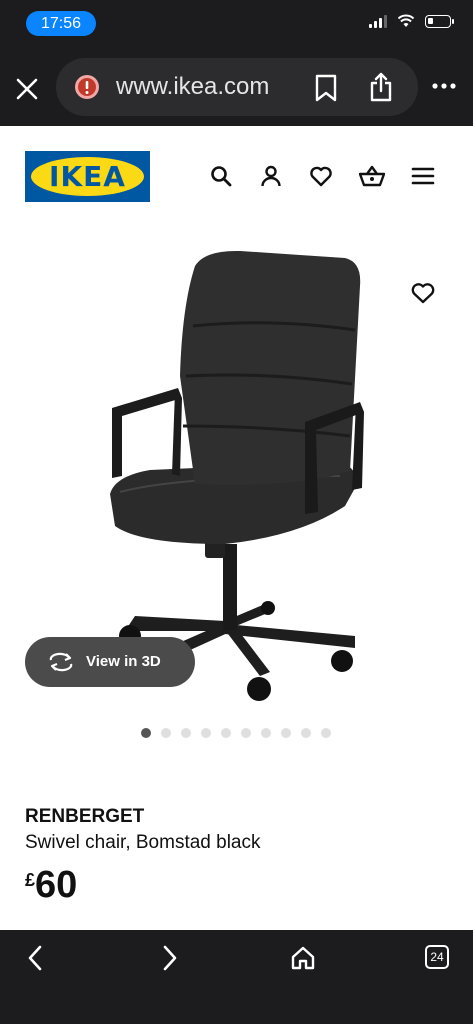 The height and width of the screenshot is (1024, 473). What do you see at coordinates (61, 23) in the screenshot?
I see `status-time: 17:56` at bounding box center [61, 23].